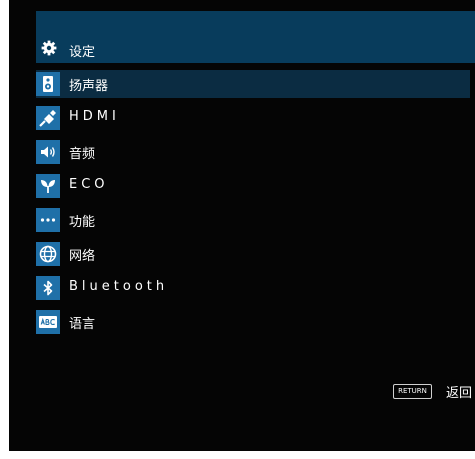 Image resolution: width=475 pixels, height=459 pixels. I want to click on menu-item-label: 扬声器, so click(89, 86).